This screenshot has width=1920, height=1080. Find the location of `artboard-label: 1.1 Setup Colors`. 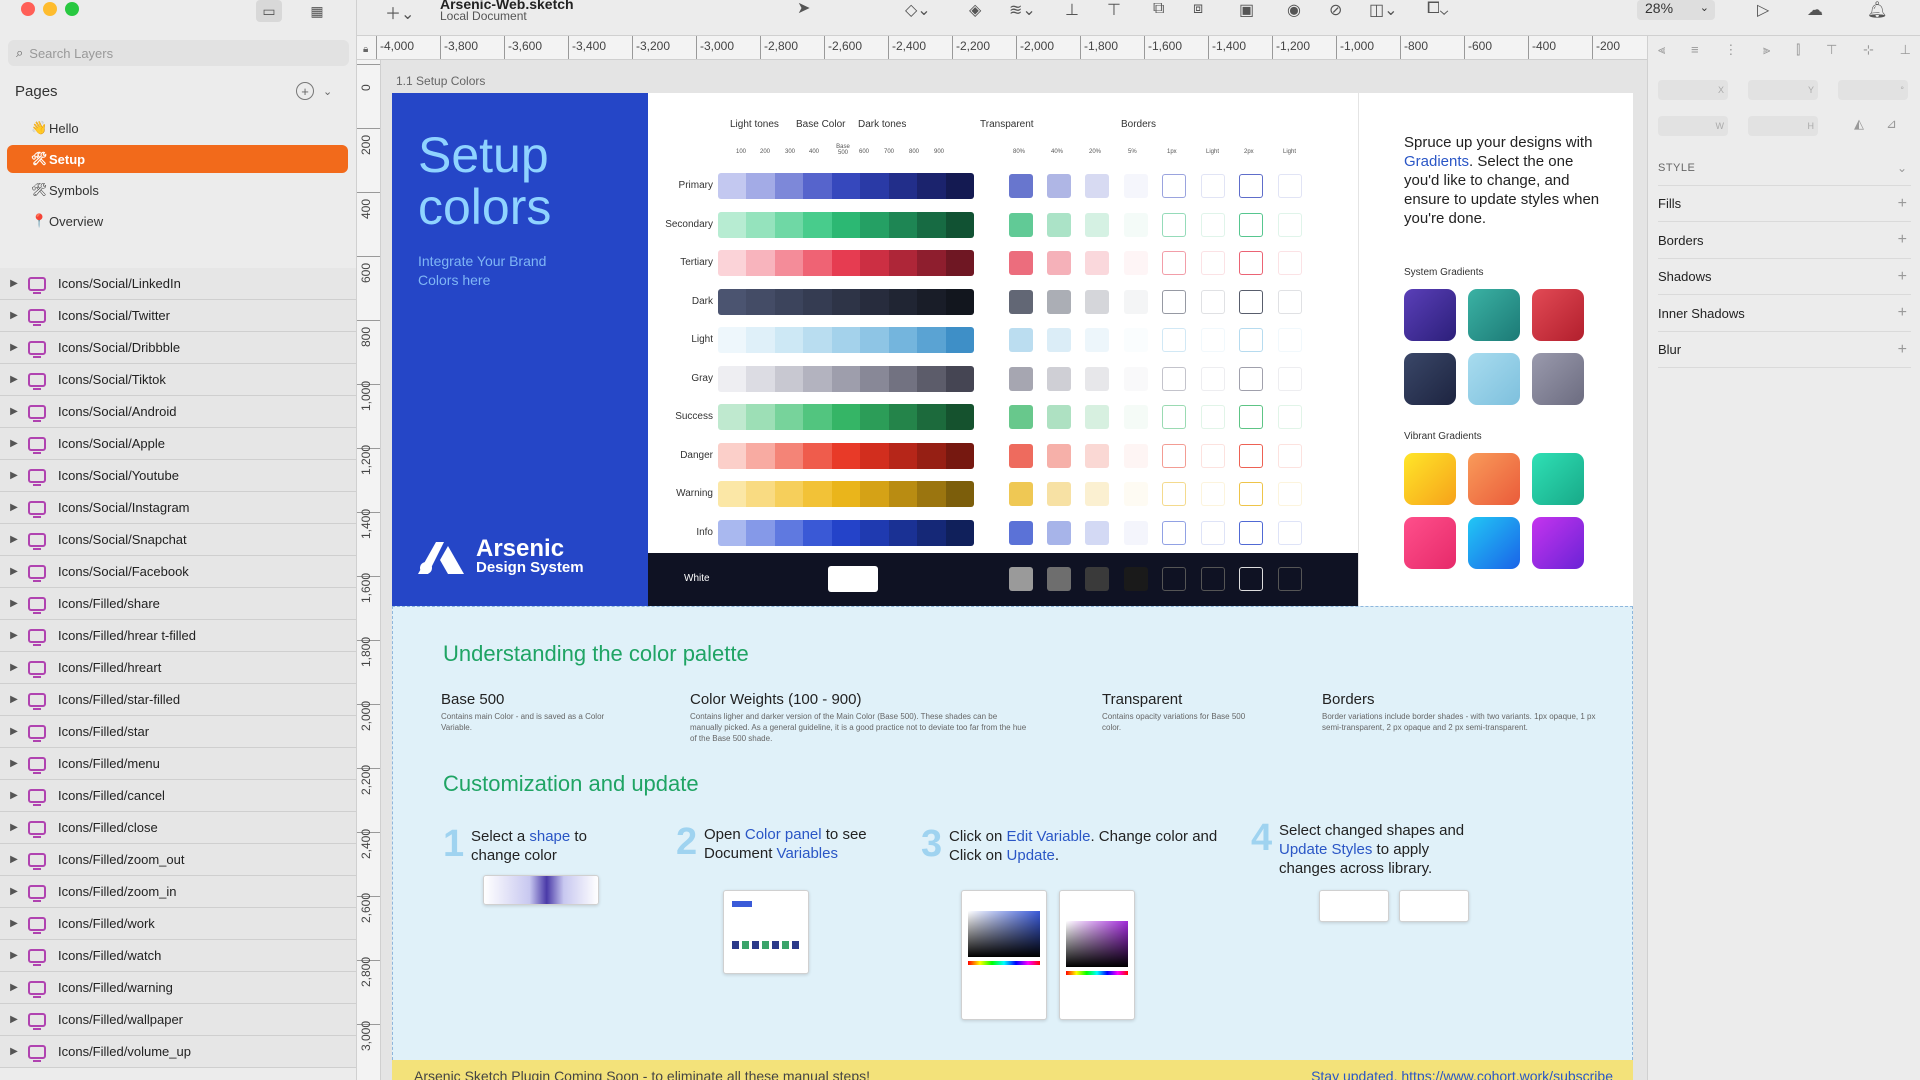

artboard-label: 1.1 Setup Colors is located at coordinates (440, 81).